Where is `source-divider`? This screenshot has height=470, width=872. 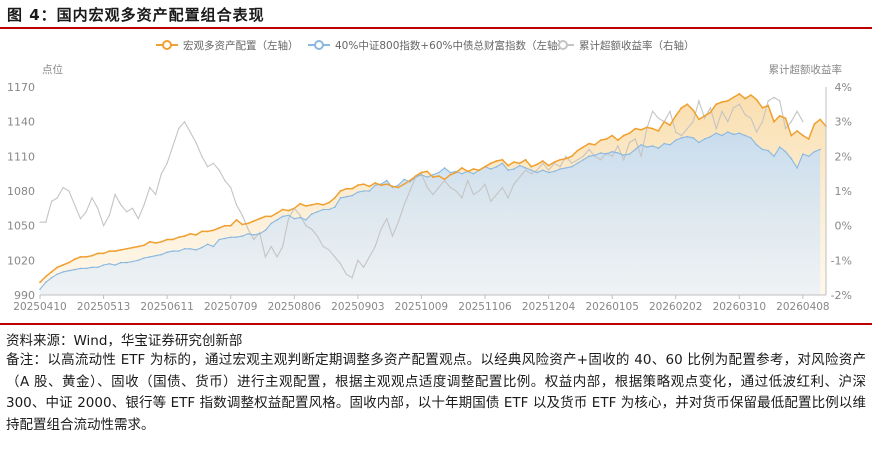
source-divider is located at coordinates (436, 324).